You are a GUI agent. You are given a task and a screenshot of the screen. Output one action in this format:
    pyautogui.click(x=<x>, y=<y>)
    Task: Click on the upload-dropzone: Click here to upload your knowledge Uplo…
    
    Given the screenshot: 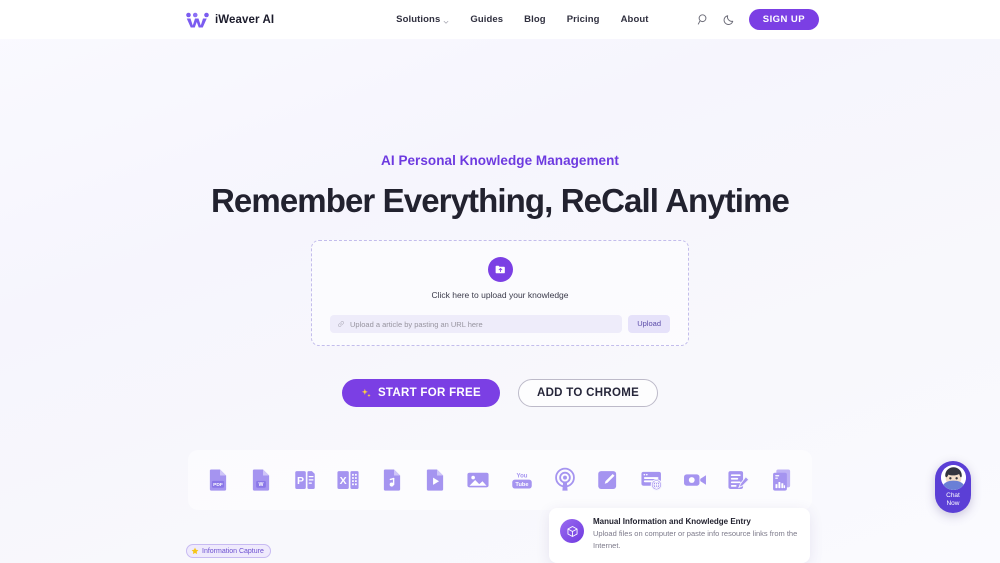 What is the action you would take?
    pyautogui.click(x=500, y=293)
    